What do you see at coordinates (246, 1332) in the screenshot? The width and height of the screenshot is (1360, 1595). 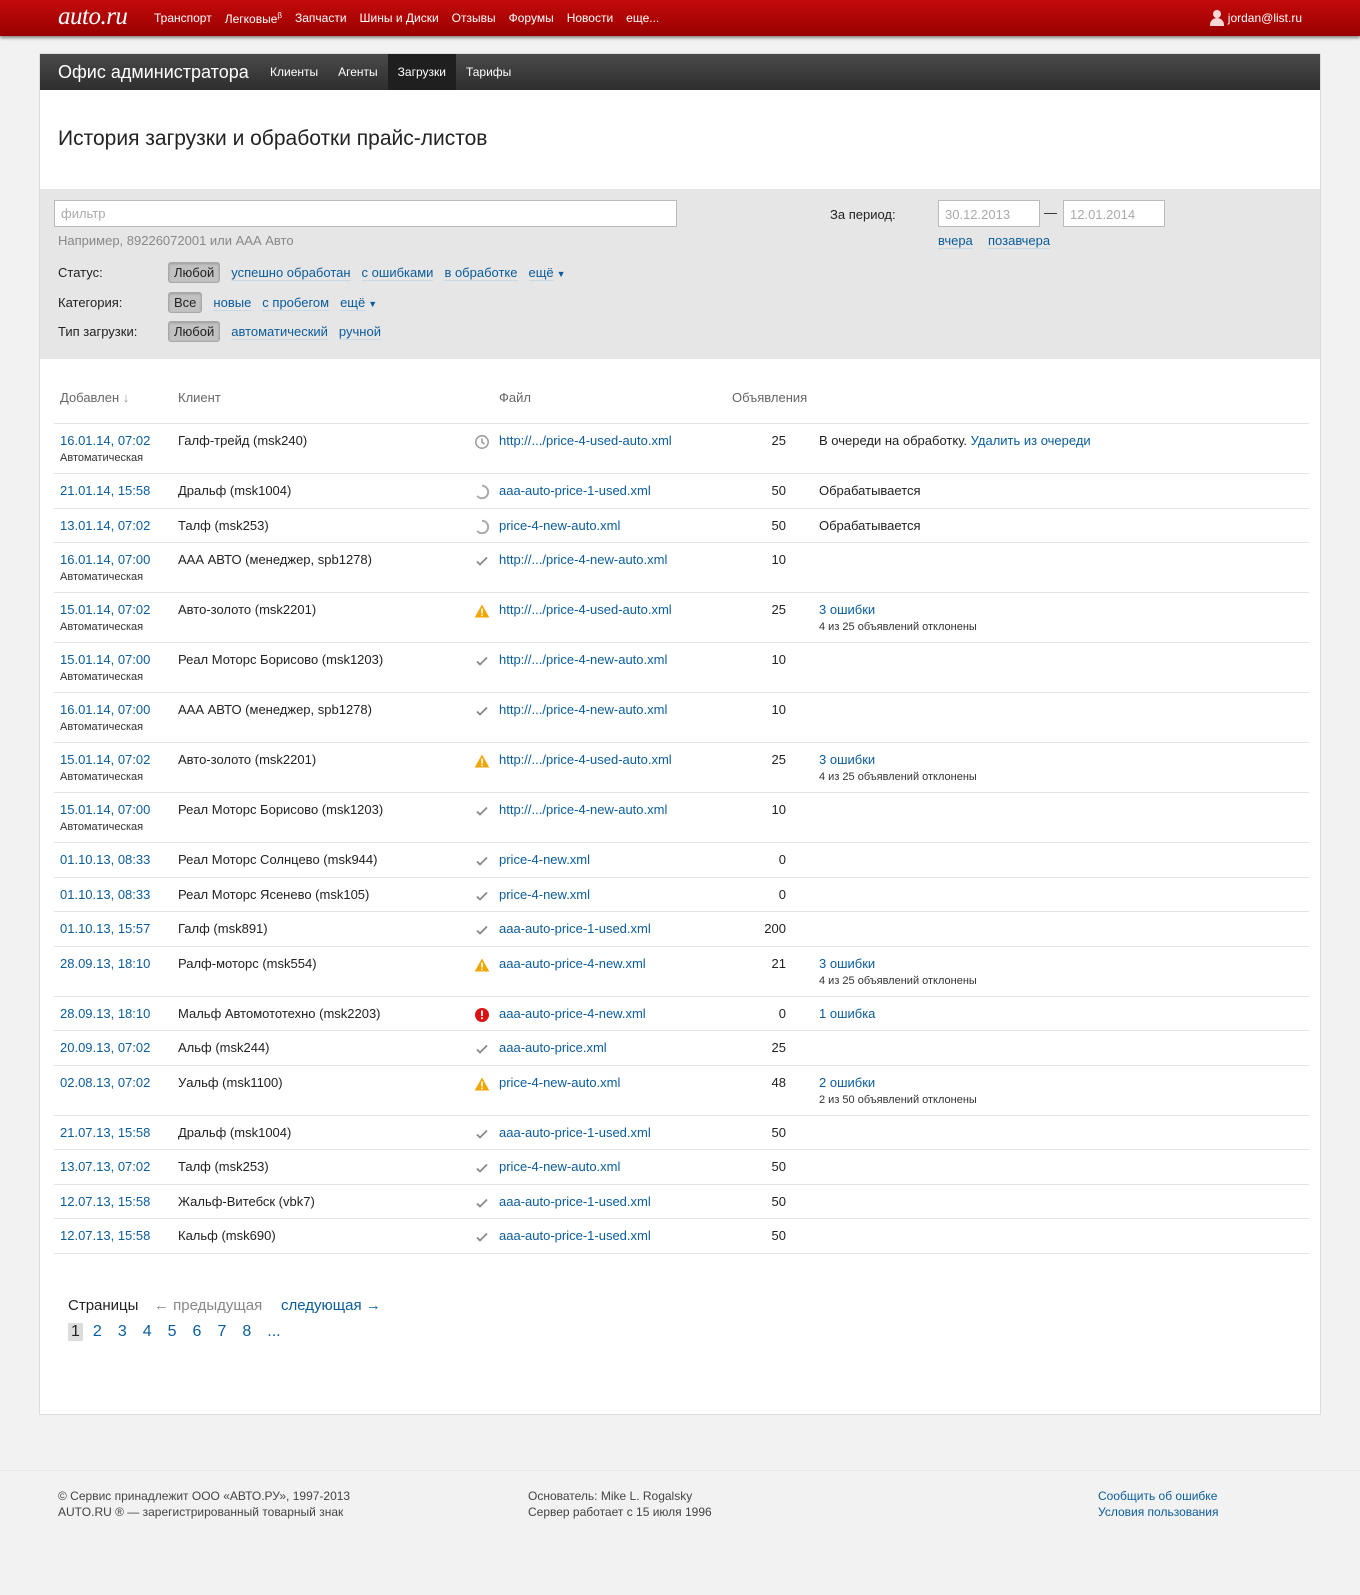 I see `page-8: 8` at bounding box center [246, 1332].